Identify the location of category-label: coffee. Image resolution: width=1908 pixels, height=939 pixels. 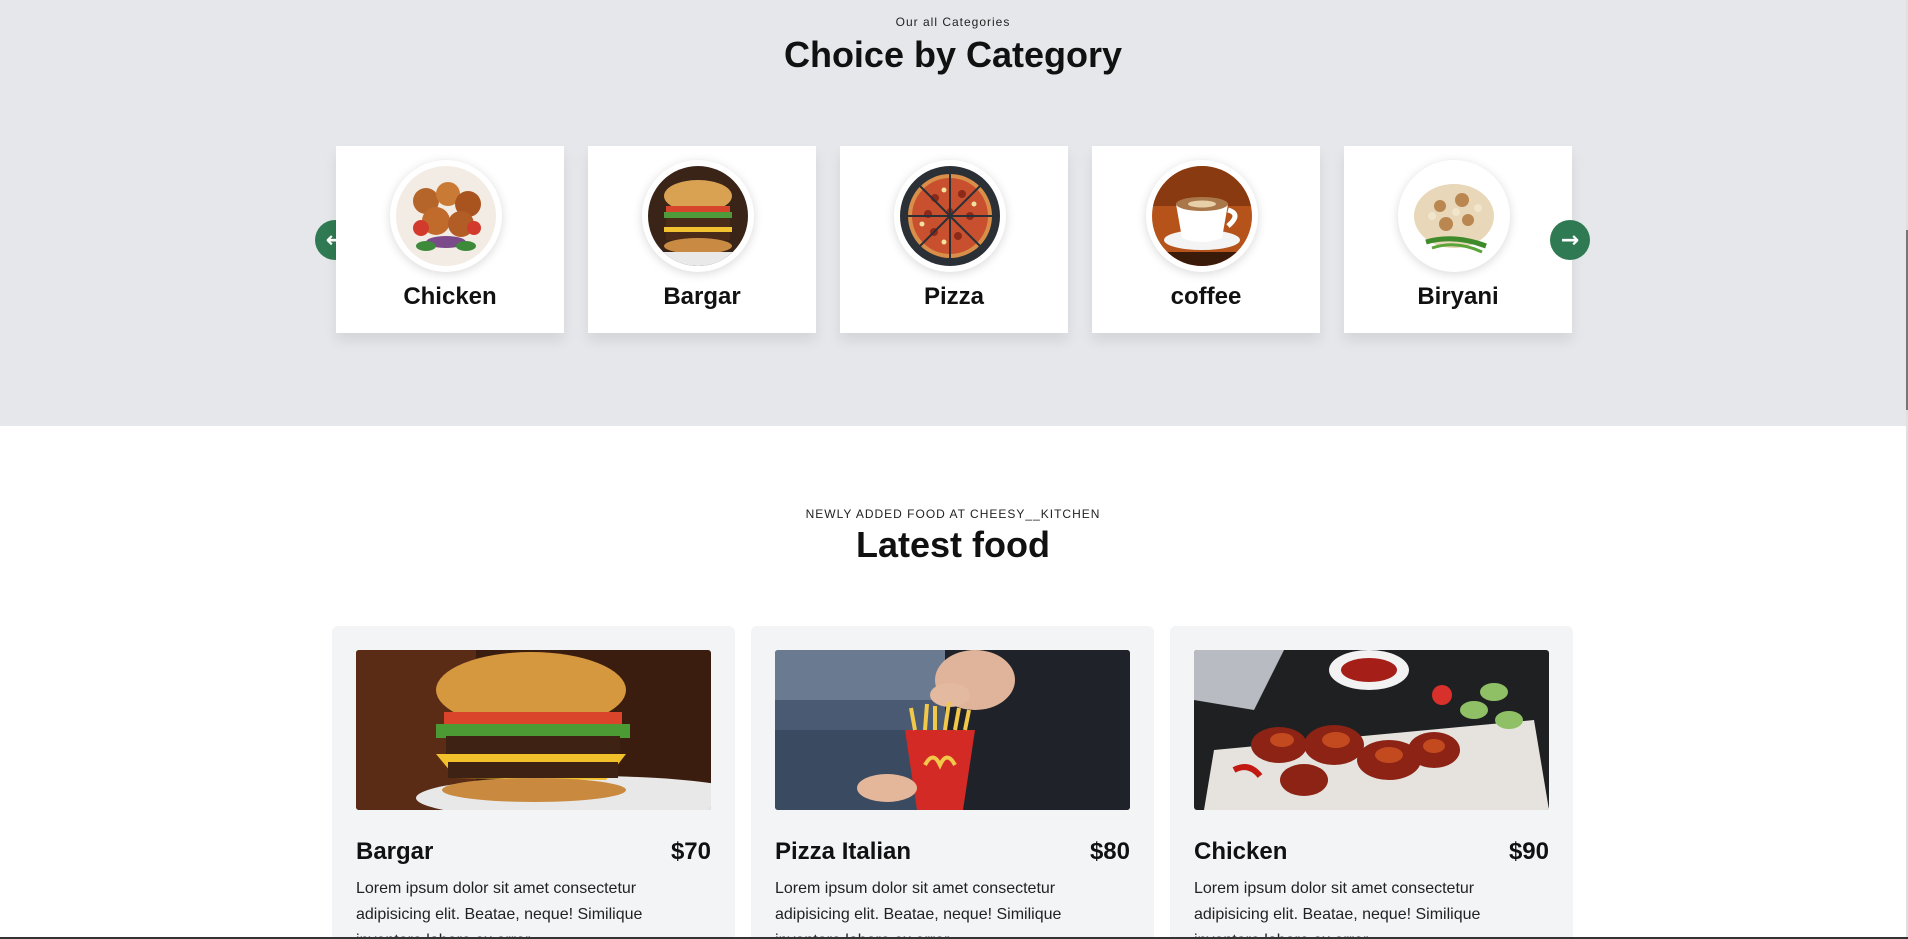
(1206, 296).